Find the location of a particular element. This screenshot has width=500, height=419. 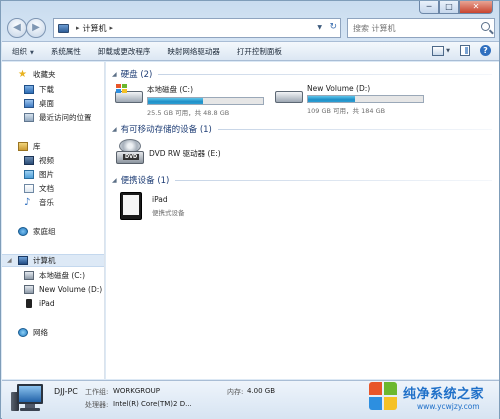

sidebar-item-music: ♪ 音乐 is located at coordinates (53, 202).